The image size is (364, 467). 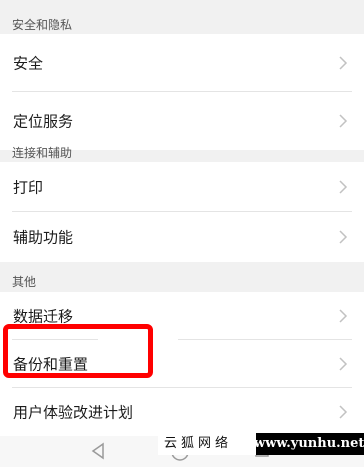 What do you see at coordinates (182, 187) in the screenshot?
I see `settings-item-print: 打印` at bounding box center [182, 187].